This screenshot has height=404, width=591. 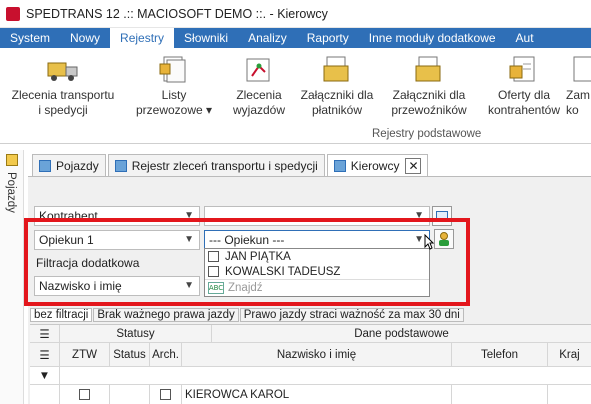 I want to click on list-icon, so click(x=442, y=216).